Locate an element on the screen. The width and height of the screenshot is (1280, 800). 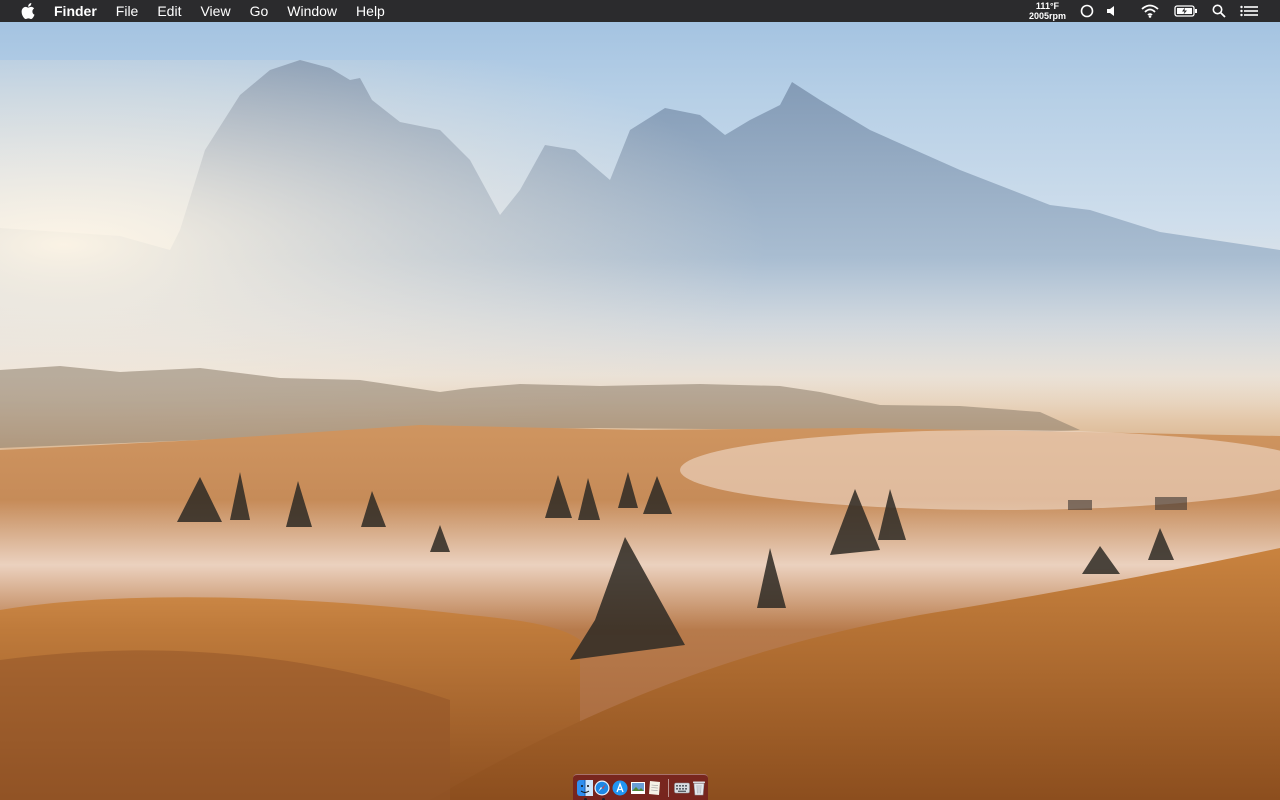
menu-help: Help is located at coordinates (370, 11).